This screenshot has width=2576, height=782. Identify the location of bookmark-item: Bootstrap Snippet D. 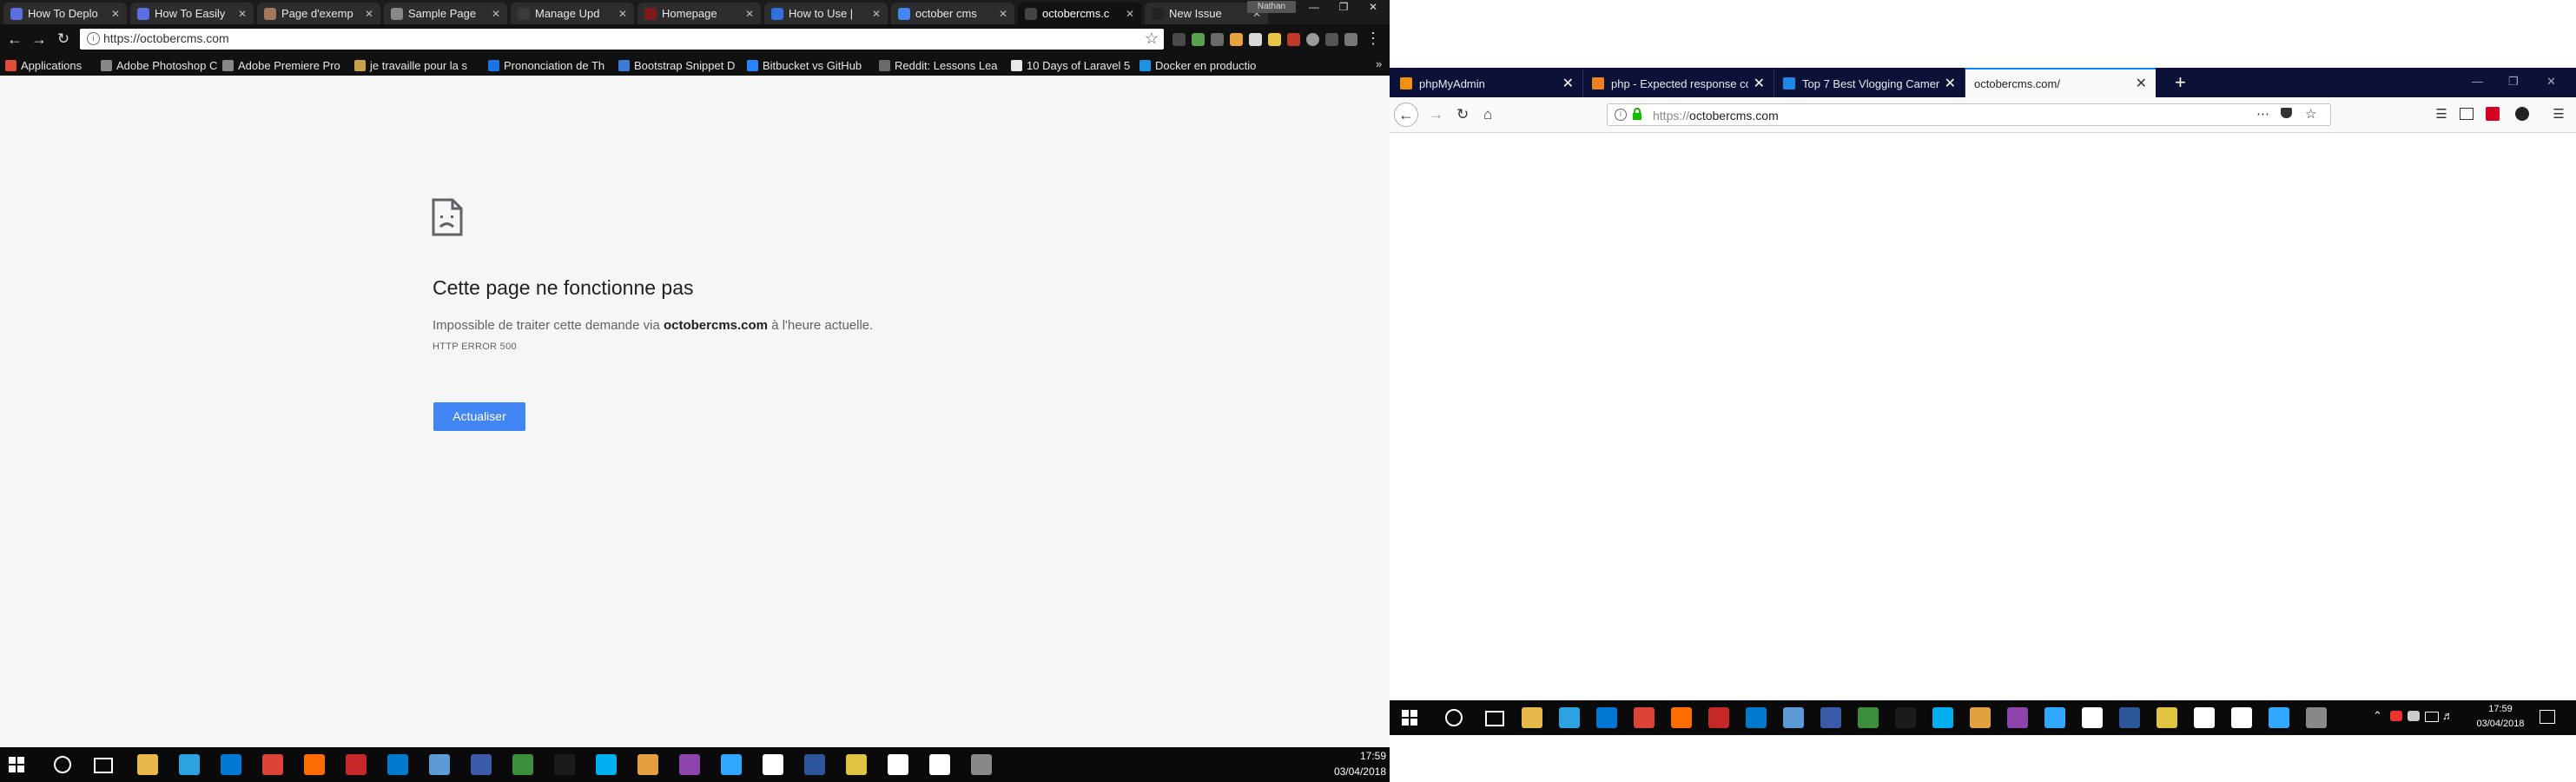
(677, 65).